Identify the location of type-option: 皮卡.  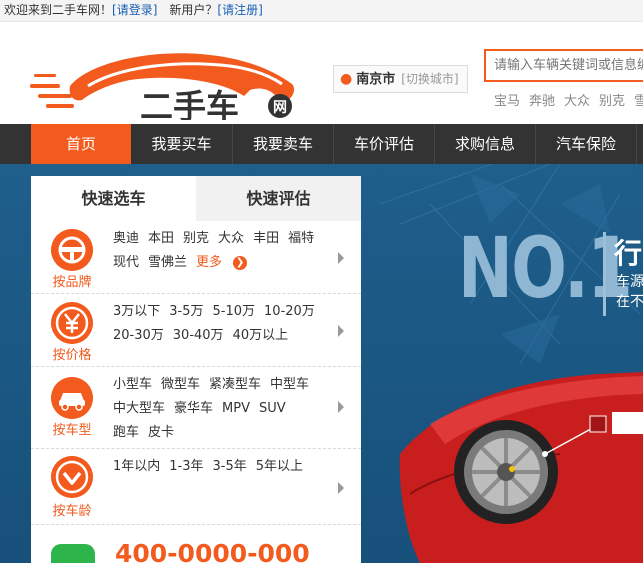
(161, 432).